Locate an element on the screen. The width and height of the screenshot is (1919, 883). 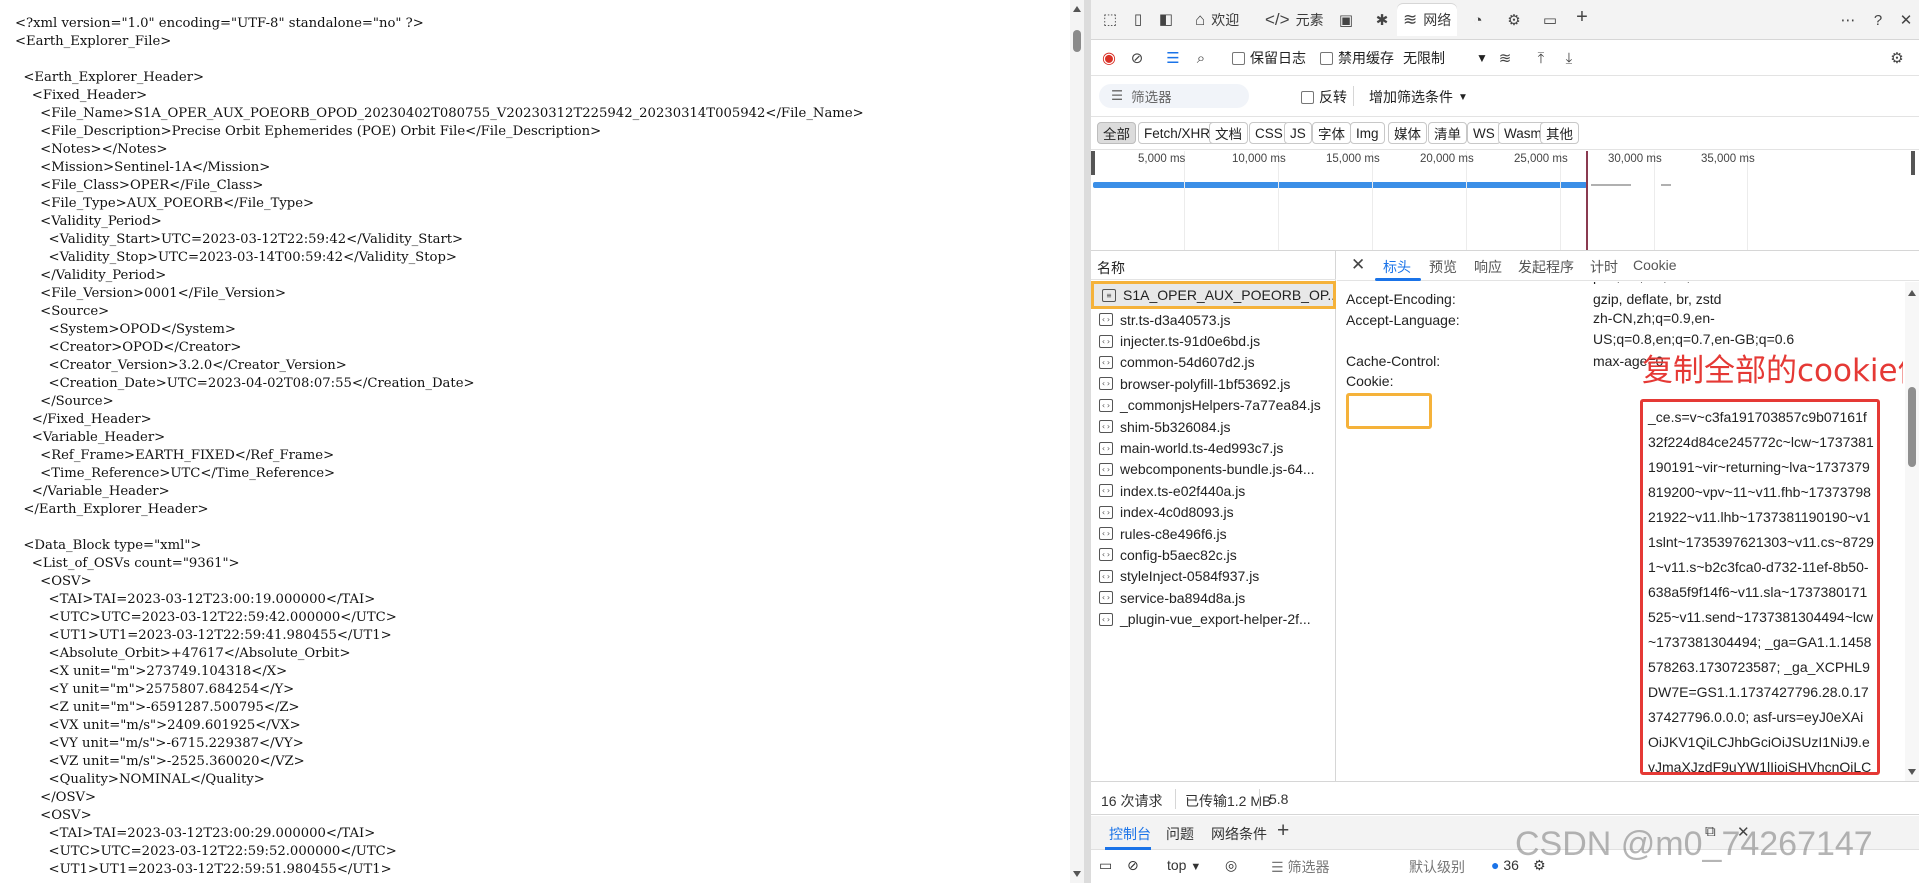
console-filter-input: ☰ 筛选器 is located at coordinates (1300, 867).